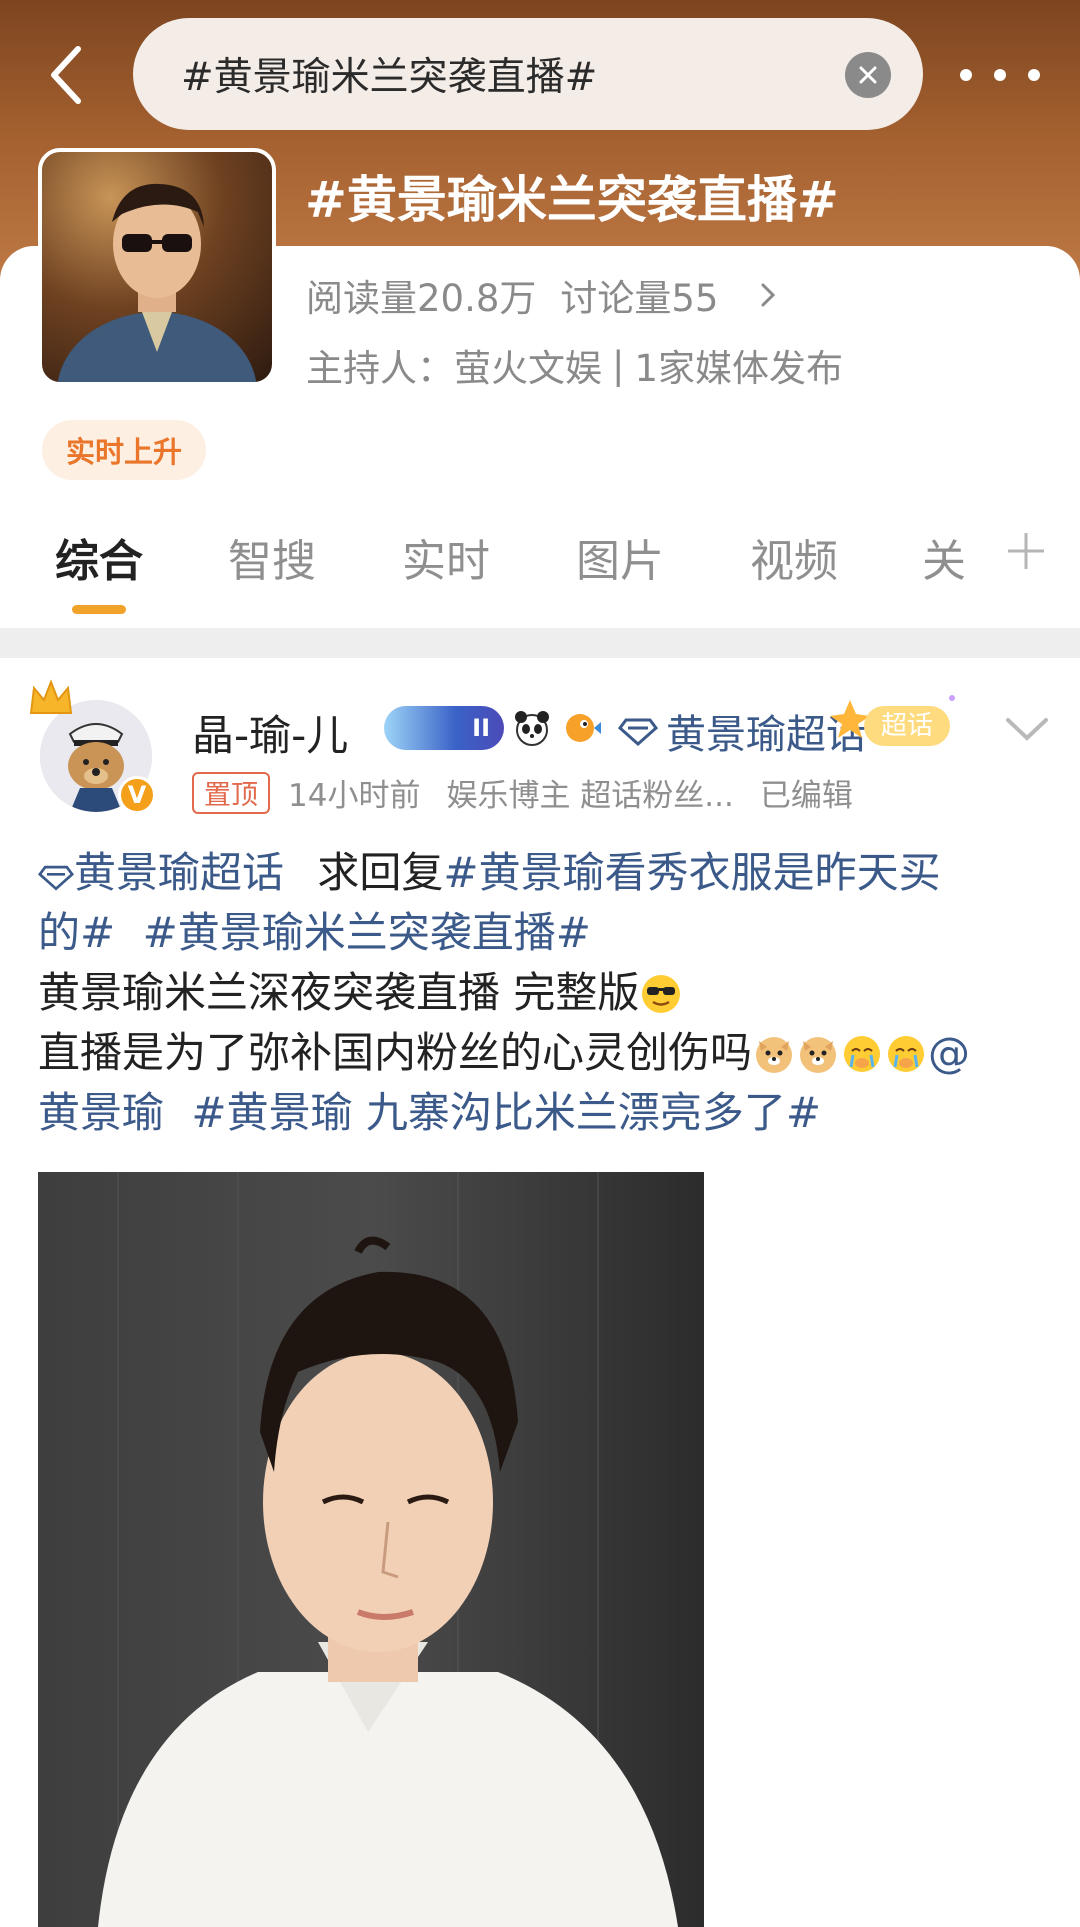 The width and height of the screenshot is (1080, 1927). Describe the element at coordinates (124, 450) in the screenshot. I see `rising-badge: 实时上升` at that location.